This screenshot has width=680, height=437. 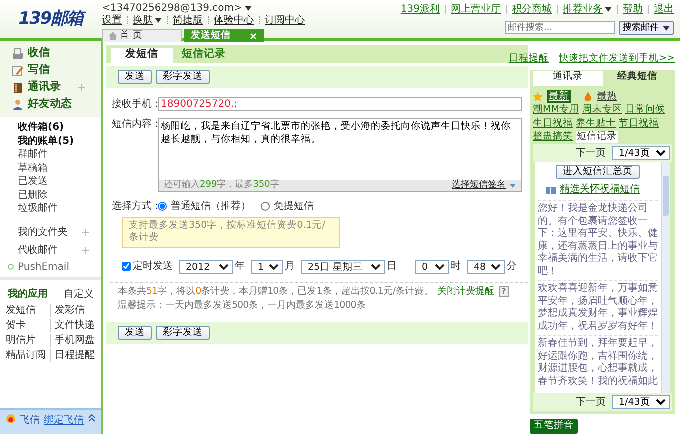 I want to click on field-label: 接收手机：, so click(x=134, y=104).